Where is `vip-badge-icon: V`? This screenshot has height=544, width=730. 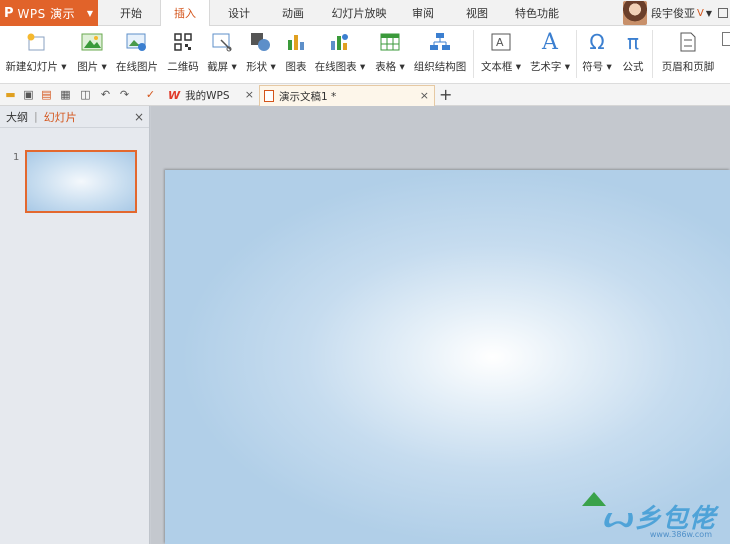 vip-badge-icon: V is located at coordinates (700, 13).